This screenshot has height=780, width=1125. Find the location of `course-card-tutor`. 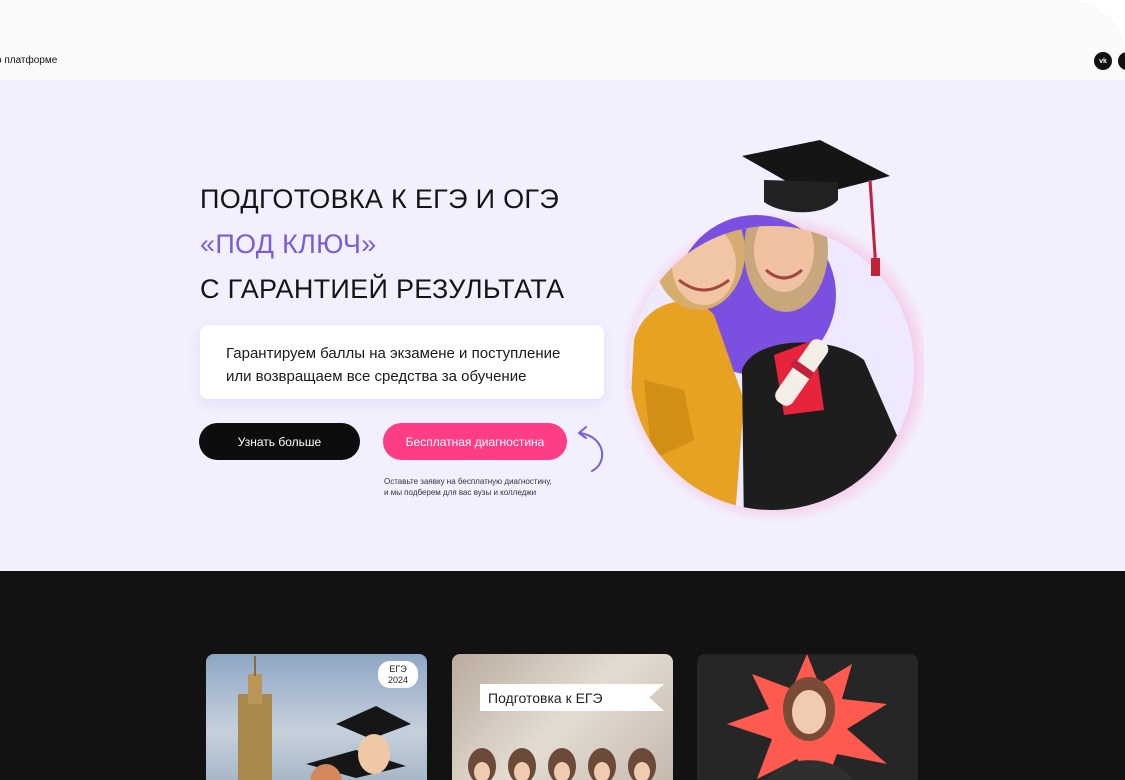

course-card-tutor is located at coordinates (807, 717).